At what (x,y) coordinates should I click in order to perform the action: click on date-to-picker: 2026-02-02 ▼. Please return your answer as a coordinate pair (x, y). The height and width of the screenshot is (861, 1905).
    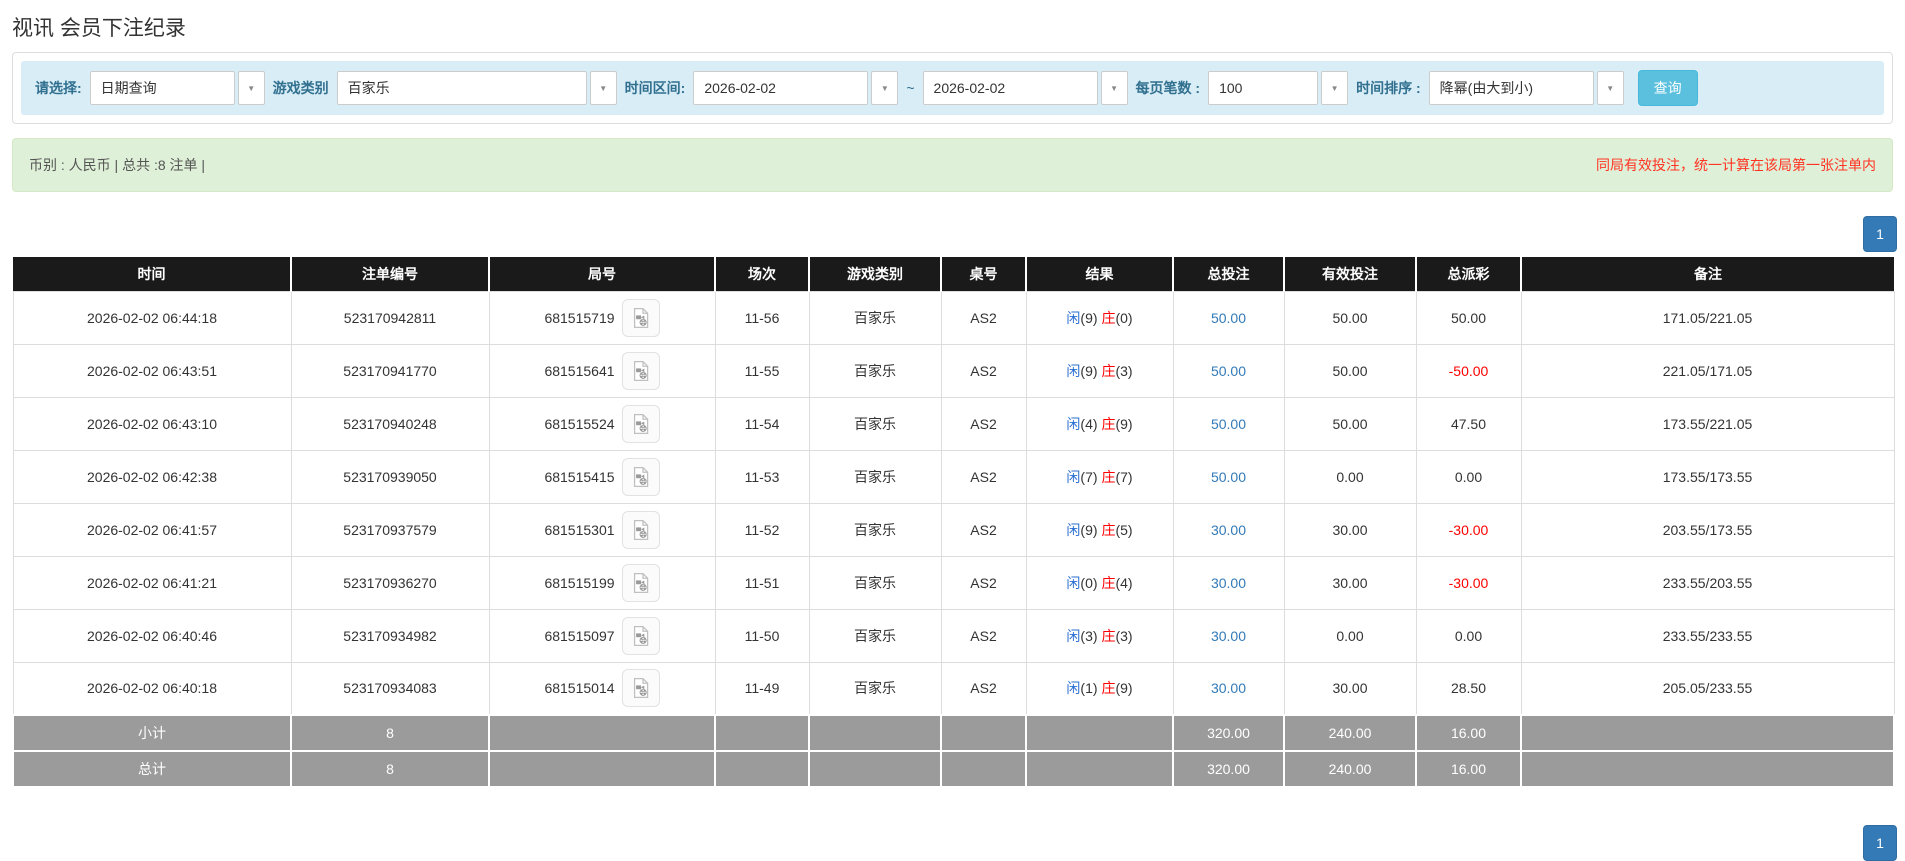
    Looking at the image, I should click on (1025, 88).